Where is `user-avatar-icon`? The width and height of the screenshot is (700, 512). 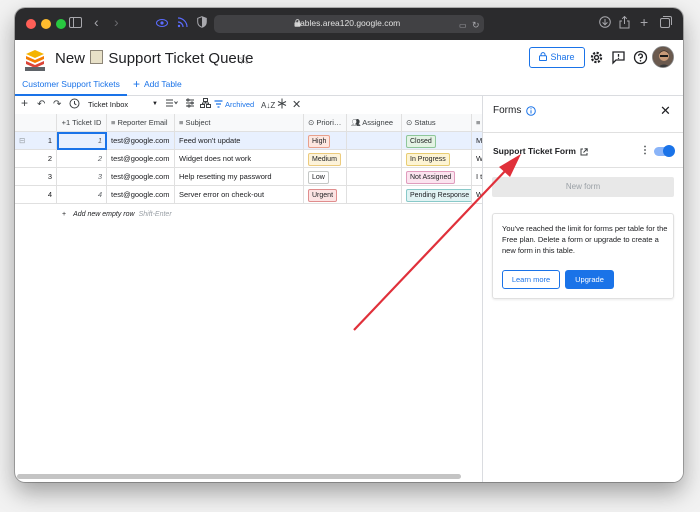
user-avatar-icon is located at coordinates (663, 57).